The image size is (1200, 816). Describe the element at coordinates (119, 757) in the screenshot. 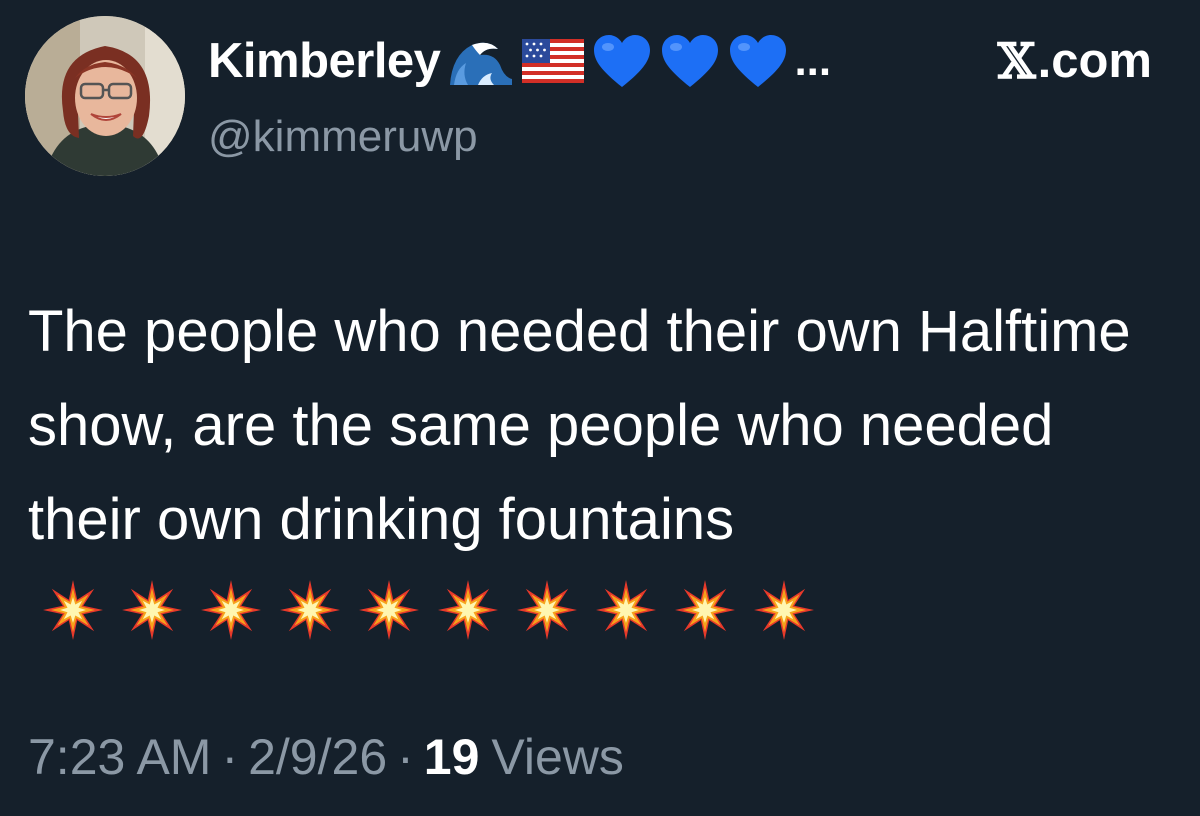

I see `tweet-time: 7:23 AM` at that location.